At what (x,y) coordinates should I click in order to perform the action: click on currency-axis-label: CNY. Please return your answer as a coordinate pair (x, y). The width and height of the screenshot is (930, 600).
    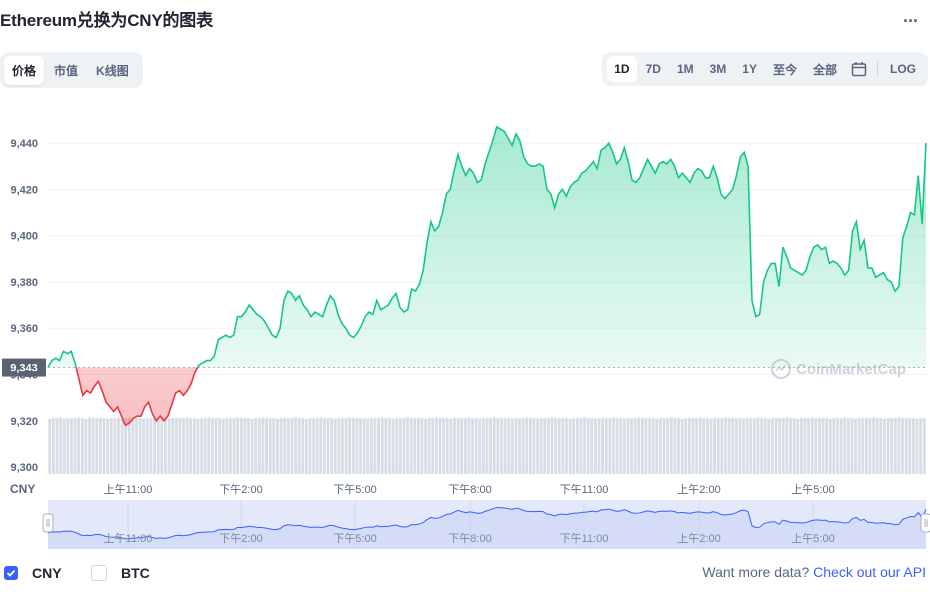
    Looking at the image, I should click on (22, 489).